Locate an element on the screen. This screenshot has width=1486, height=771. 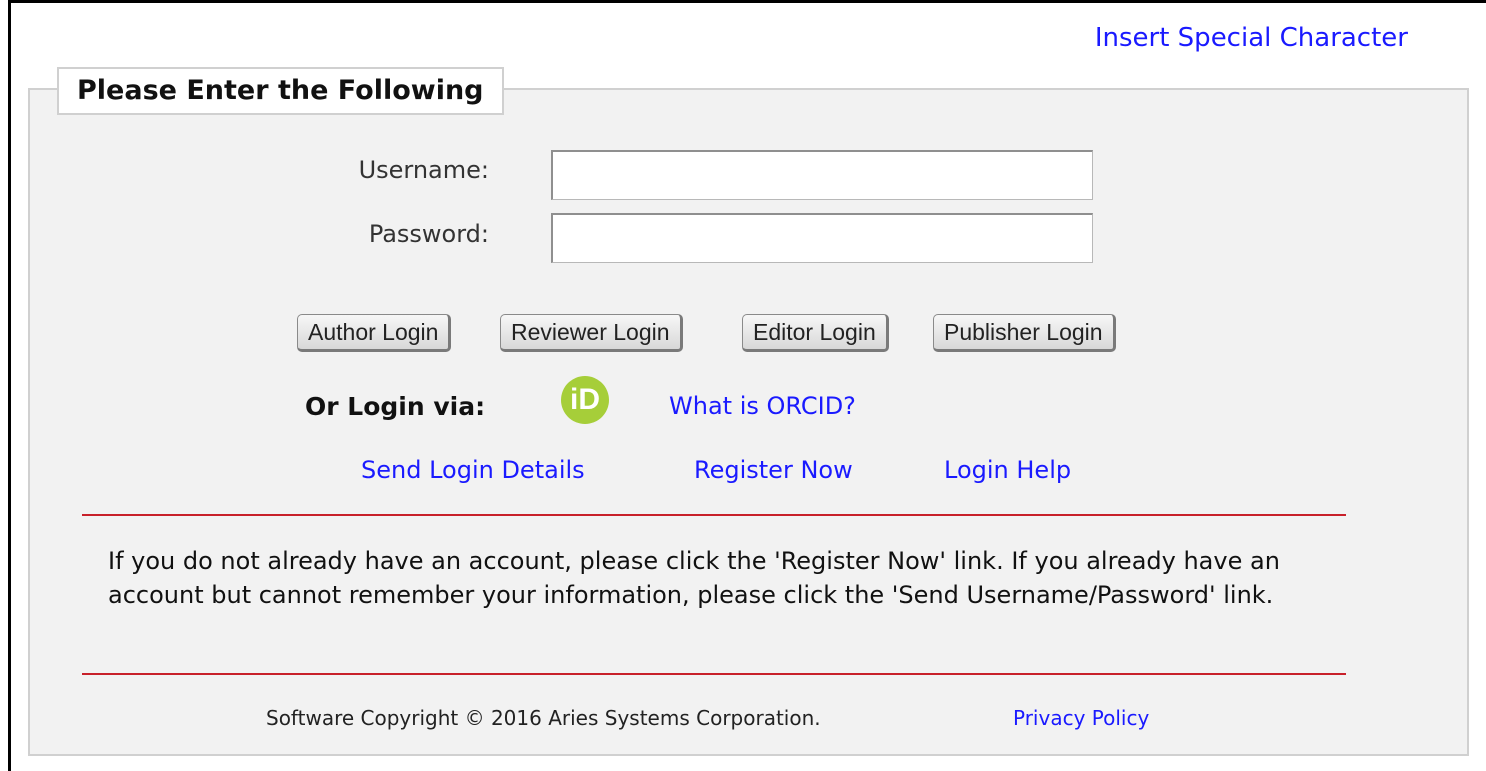
divider-bottom is located at coordinates (714, 674).